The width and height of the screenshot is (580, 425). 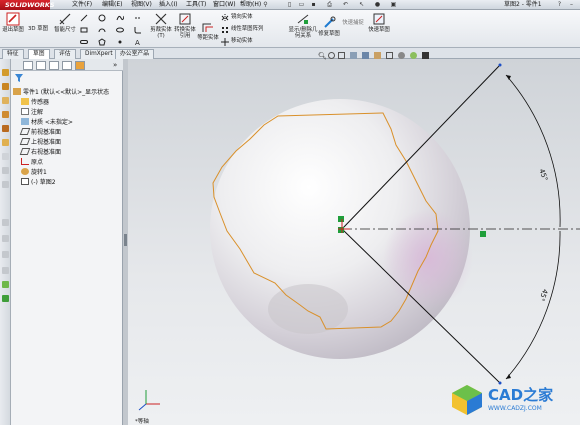 What do you see at coordinates (559, 4) in the screenshot?
I see `help-icon: ?` at bounding box center [559, 4].